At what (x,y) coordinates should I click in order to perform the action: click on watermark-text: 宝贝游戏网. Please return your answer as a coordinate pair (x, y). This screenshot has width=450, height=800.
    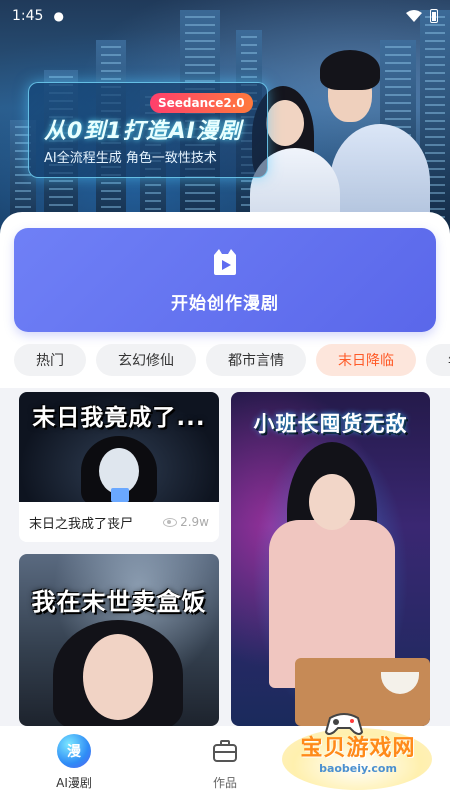
    Looking at the image, I should click on (358, 748).